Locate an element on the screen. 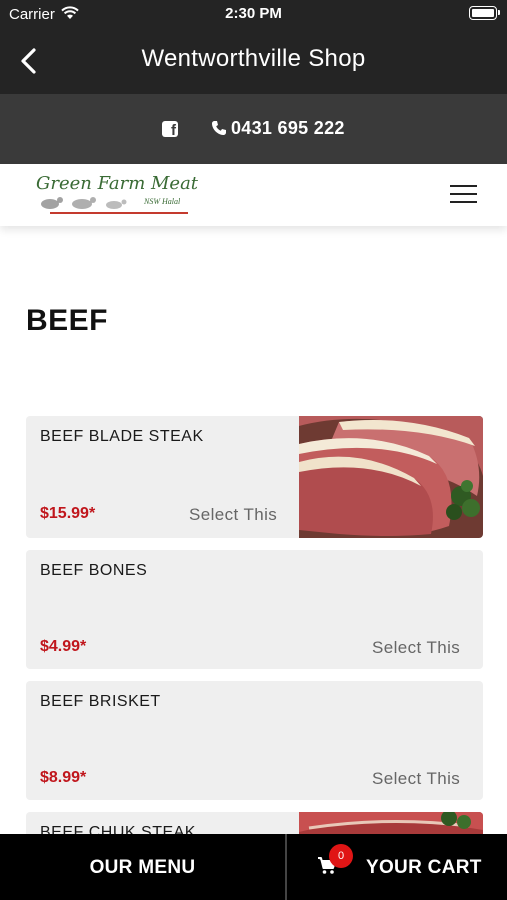  logo-subtext: NSW Halal is located at coordinates (162, 201).